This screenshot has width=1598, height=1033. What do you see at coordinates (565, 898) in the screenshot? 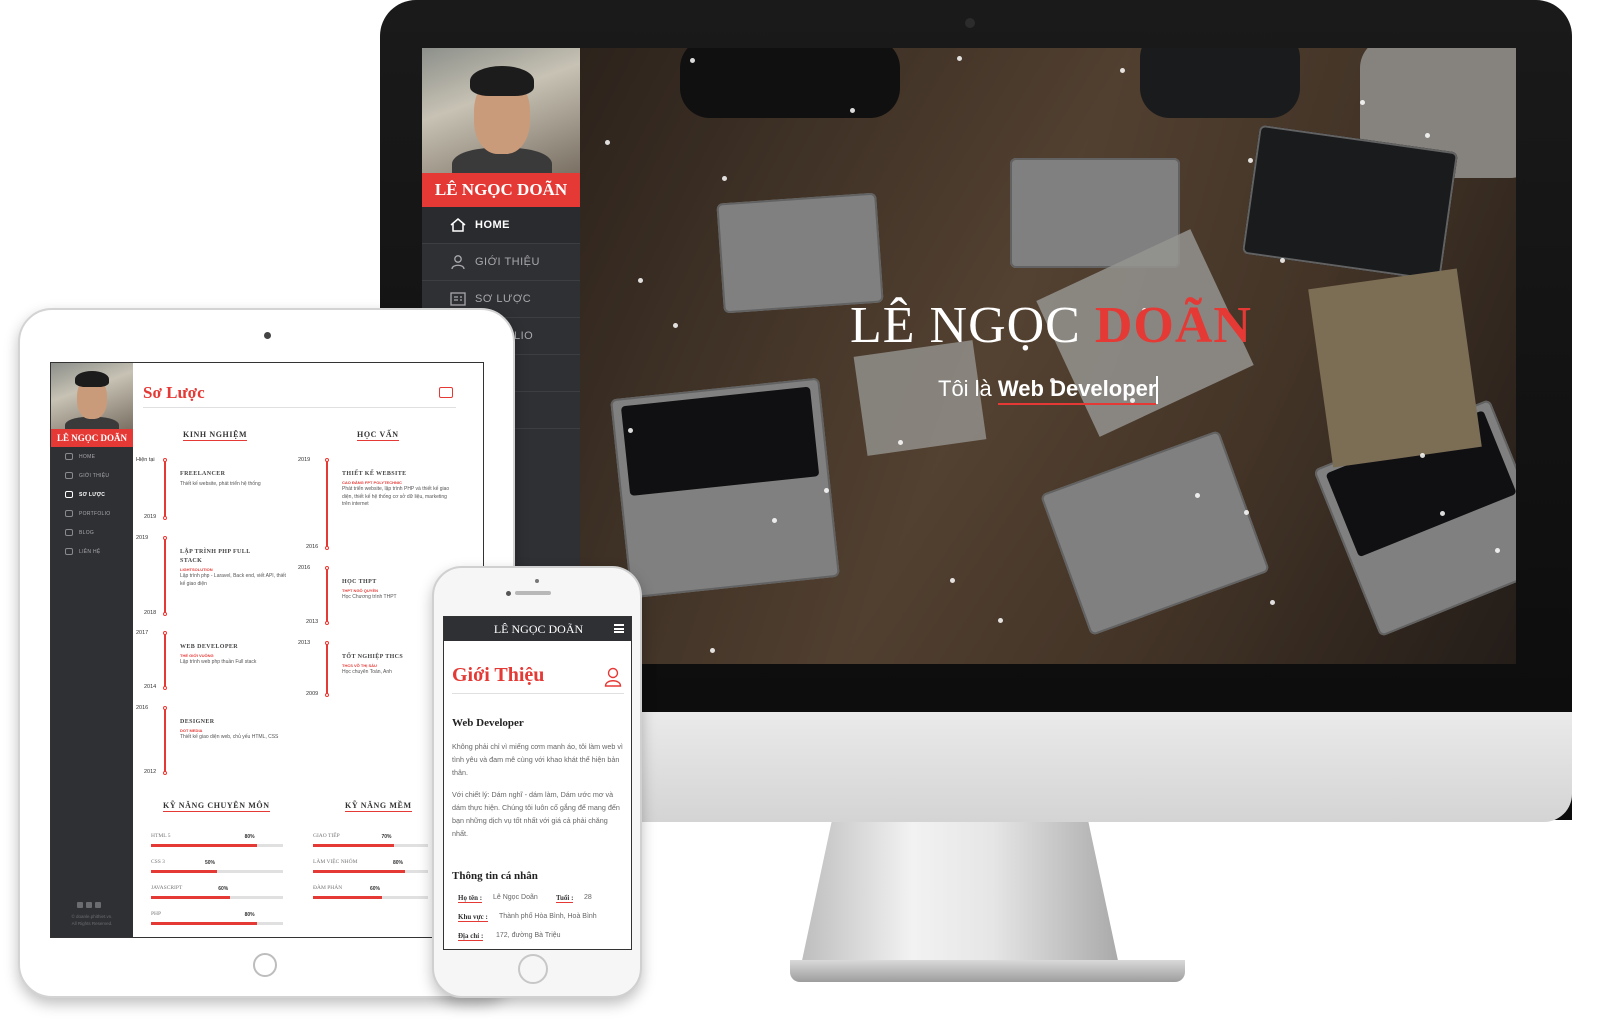
I see `info-label: Tuổi :` at bounding box center [565, 898].